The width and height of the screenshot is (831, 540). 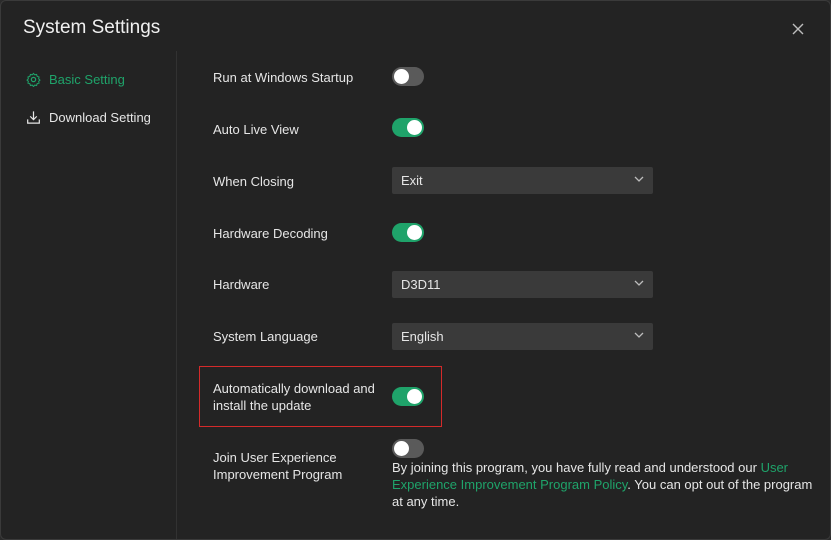 I want to click on sidebar-divider, so click(x=176, y=295).